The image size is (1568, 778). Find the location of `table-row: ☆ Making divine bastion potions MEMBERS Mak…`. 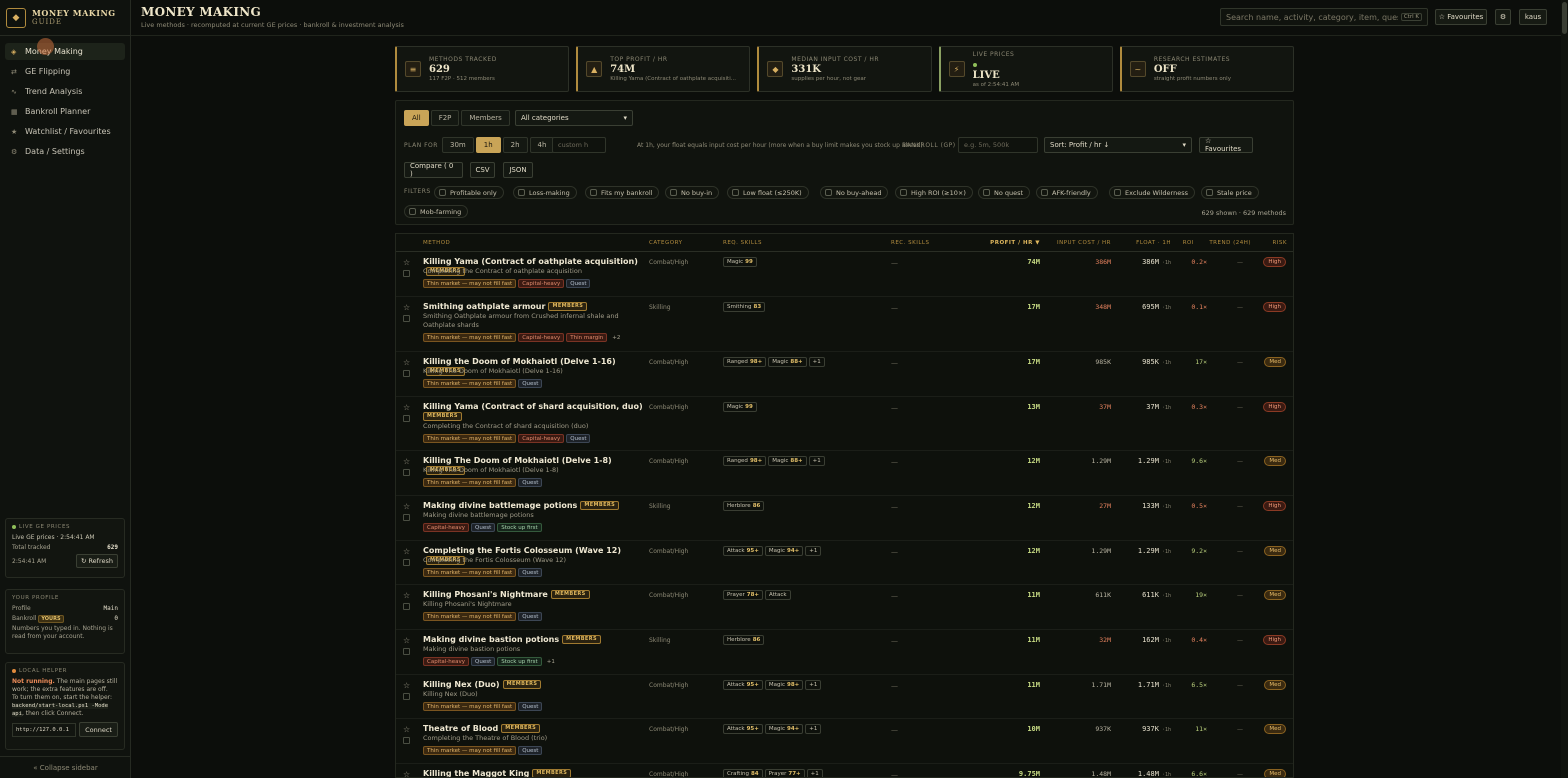

table-row: ☆ Making divine bastion potions MEMBERS Mak… is located at coordinates (844, 652).